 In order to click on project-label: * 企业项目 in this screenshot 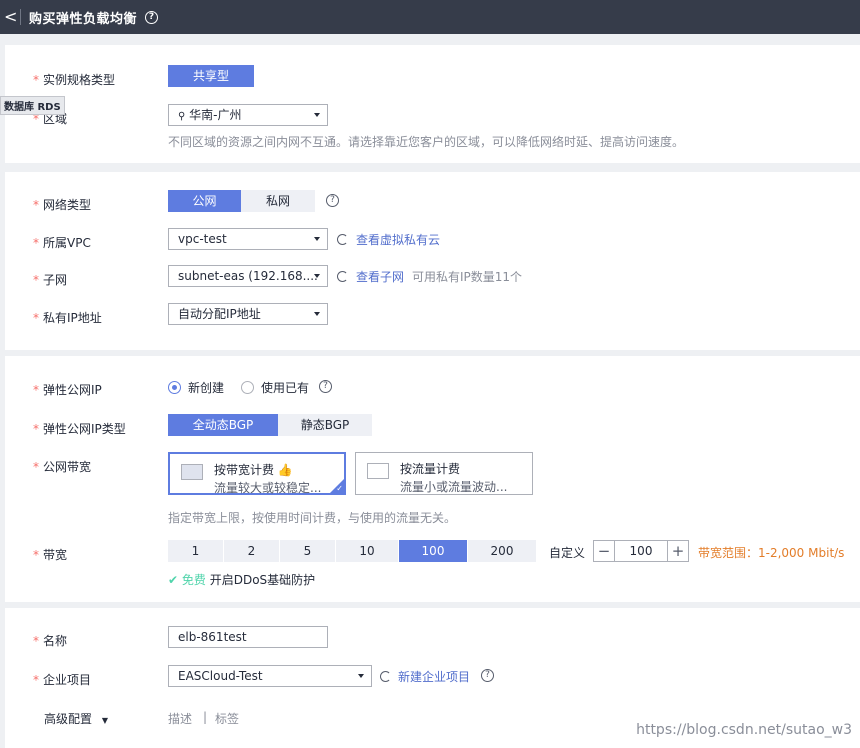, I will do `click(62, 680)`.